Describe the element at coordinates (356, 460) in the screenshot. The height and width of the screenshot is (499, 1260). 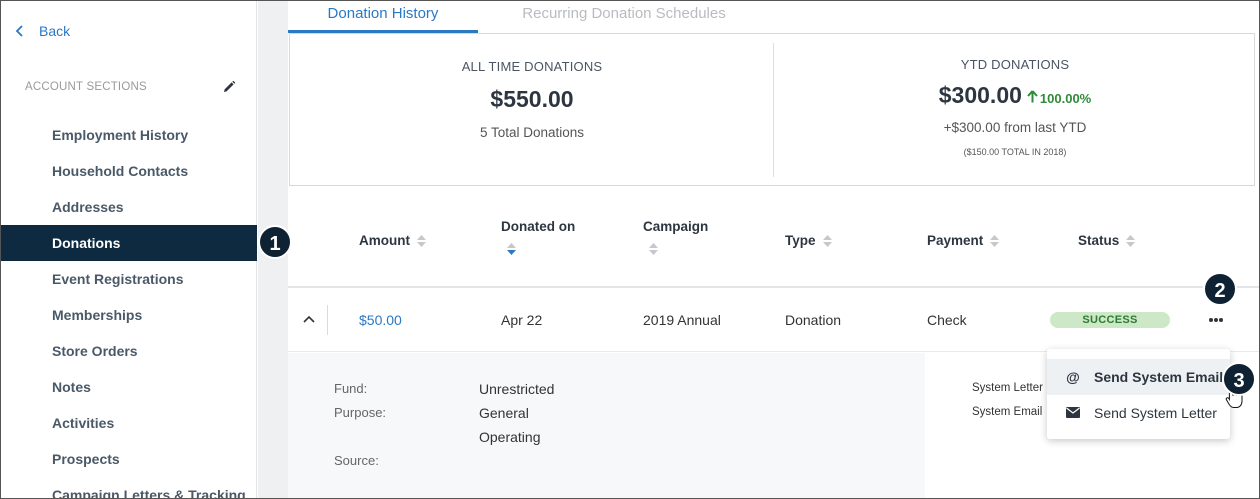
I see `source-label: Source:` at that location.